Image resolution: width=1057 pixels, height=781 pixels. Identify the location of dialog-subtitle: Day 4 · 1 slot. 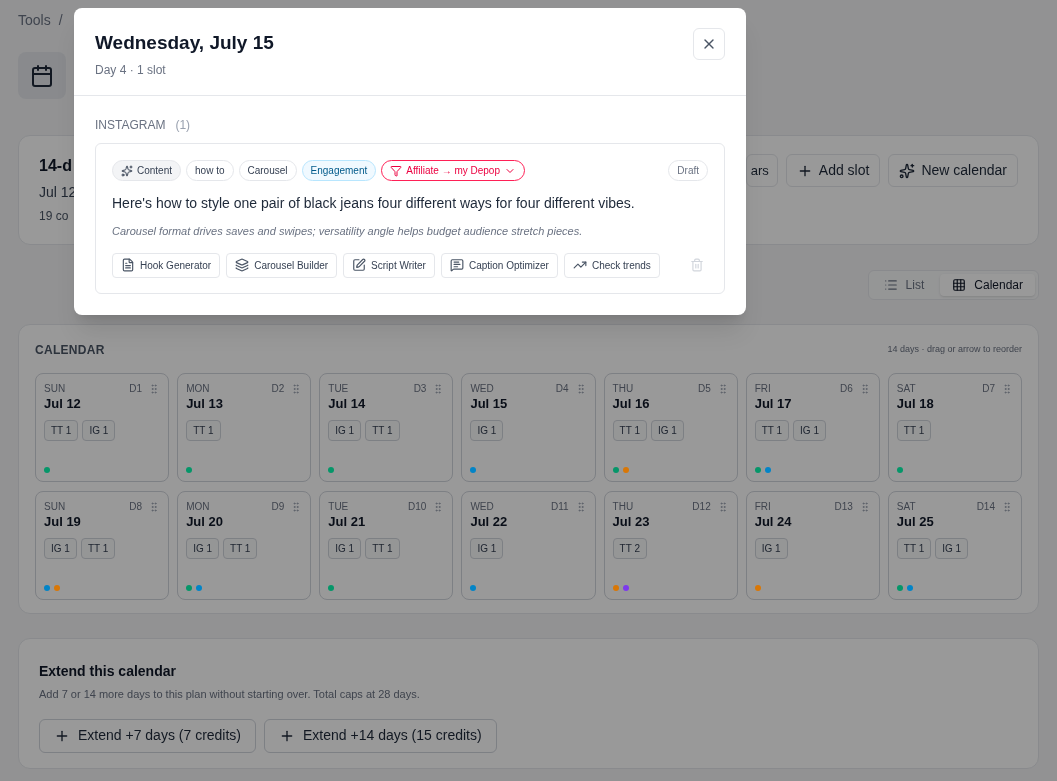
(131, 70).